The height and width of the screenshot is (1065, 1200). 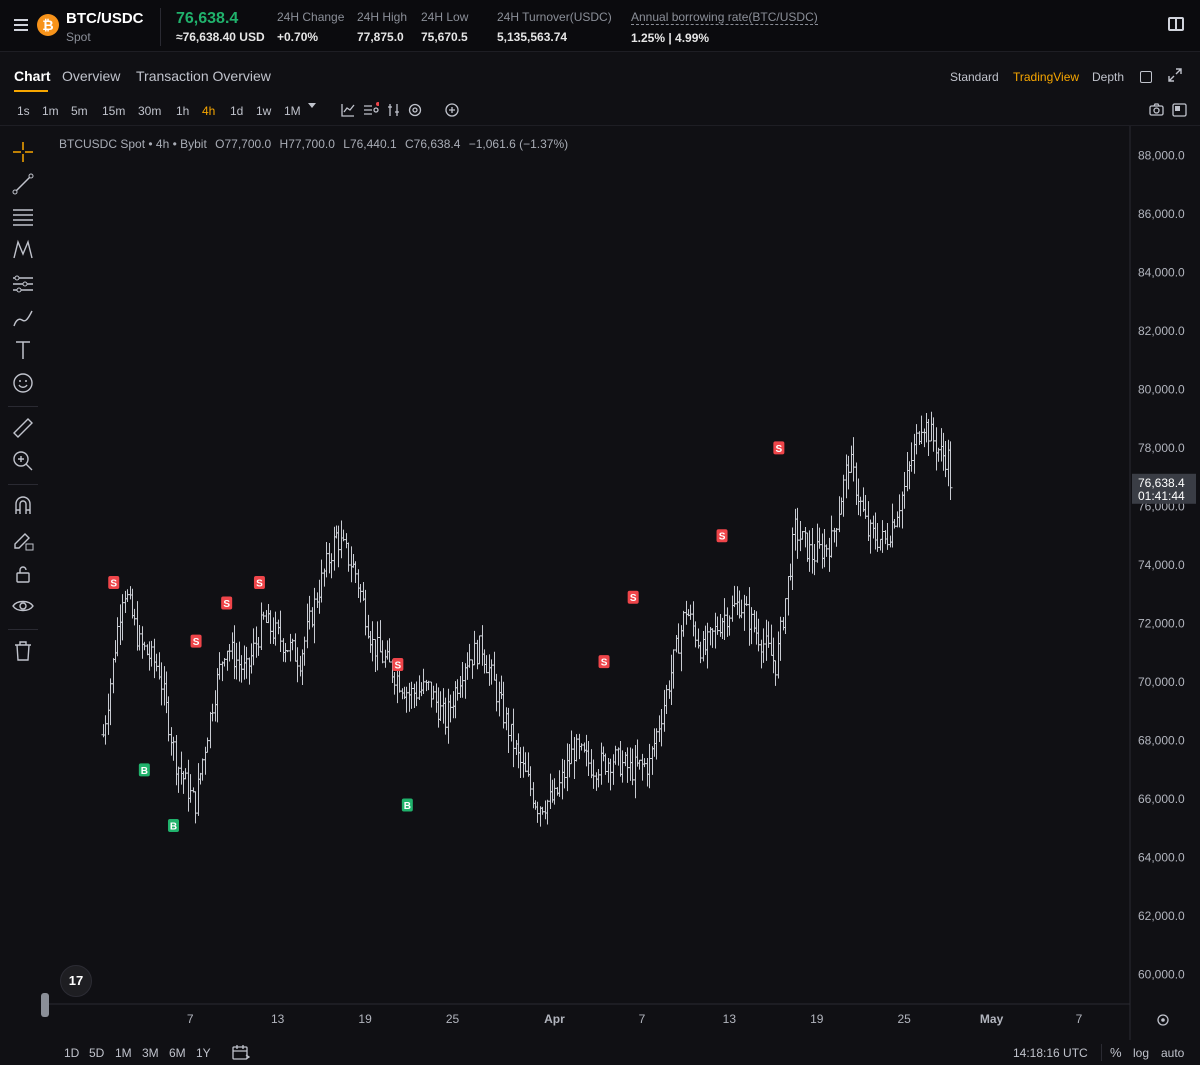 What do you see at coordinates (23, 250) in the screenshot?
I see `pattern-icon` at bounding box center [23, 250].